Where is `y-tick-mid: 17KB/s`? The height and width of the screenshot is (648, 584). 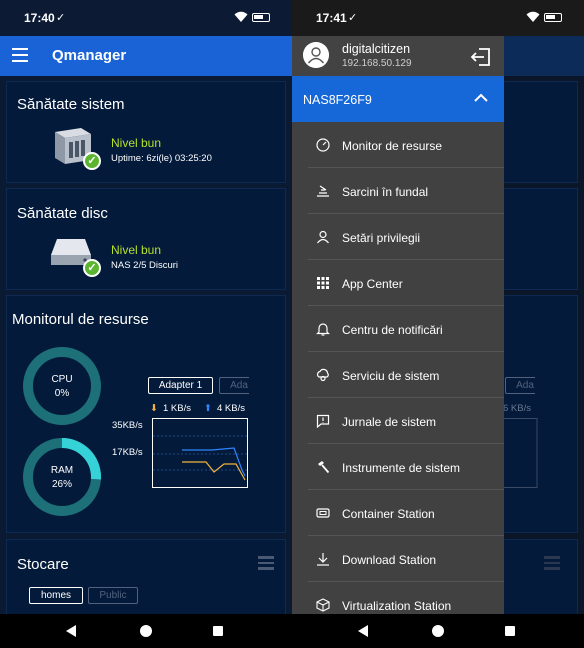
y-tick-mid: 17KB/s is located at coordinates (127, 452).